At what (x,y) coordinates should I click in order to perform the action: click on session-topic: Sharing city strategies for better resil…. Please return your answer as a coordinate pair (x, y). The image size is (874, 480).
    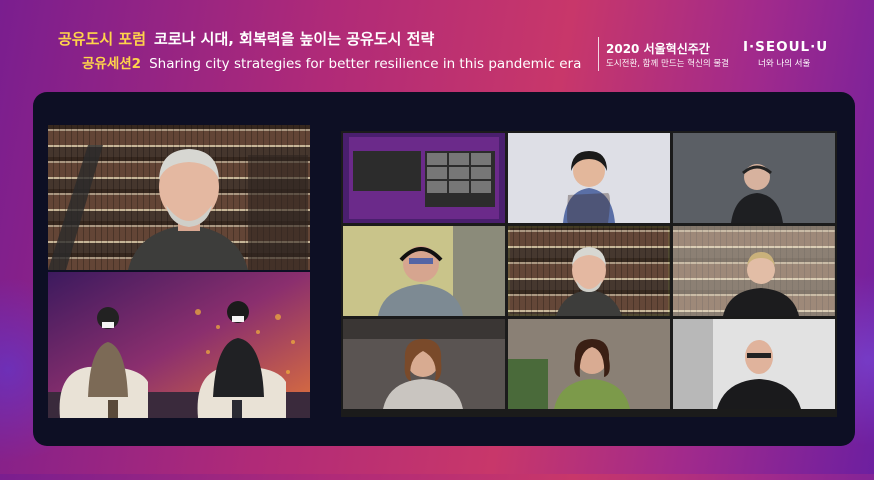
    Looking at the image, I should click on (365, 64).